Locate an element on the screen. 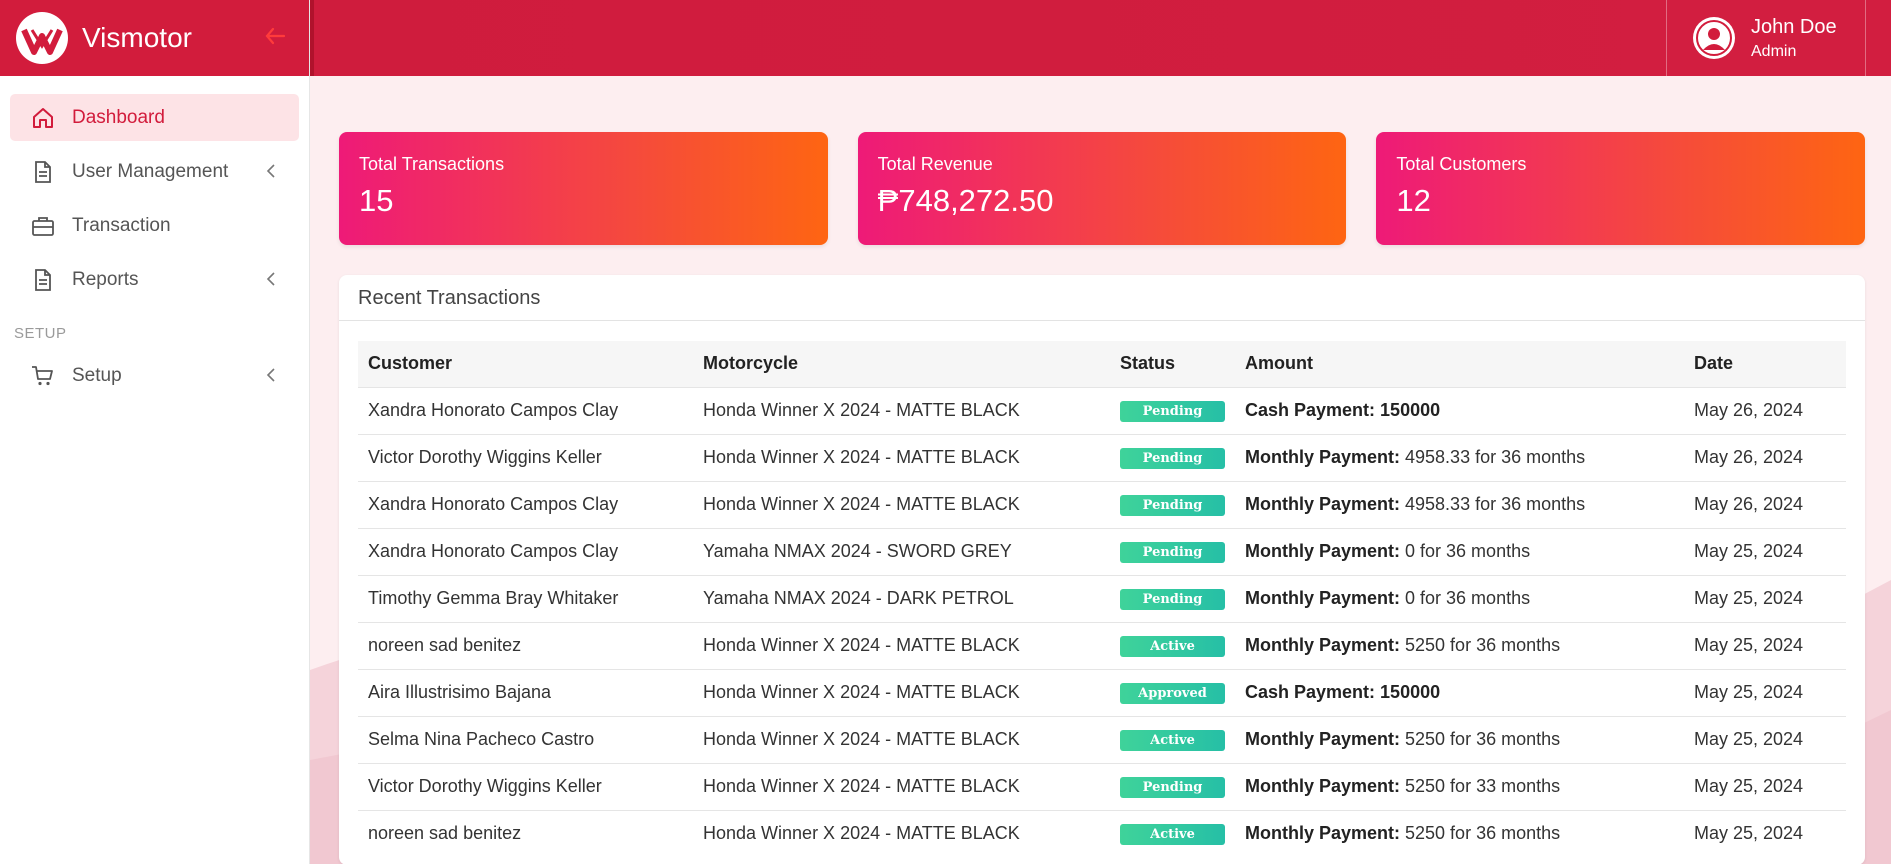 This screenshot has width=1891, height=864. column-header-date: Date is located at coordinates (1765, 364).